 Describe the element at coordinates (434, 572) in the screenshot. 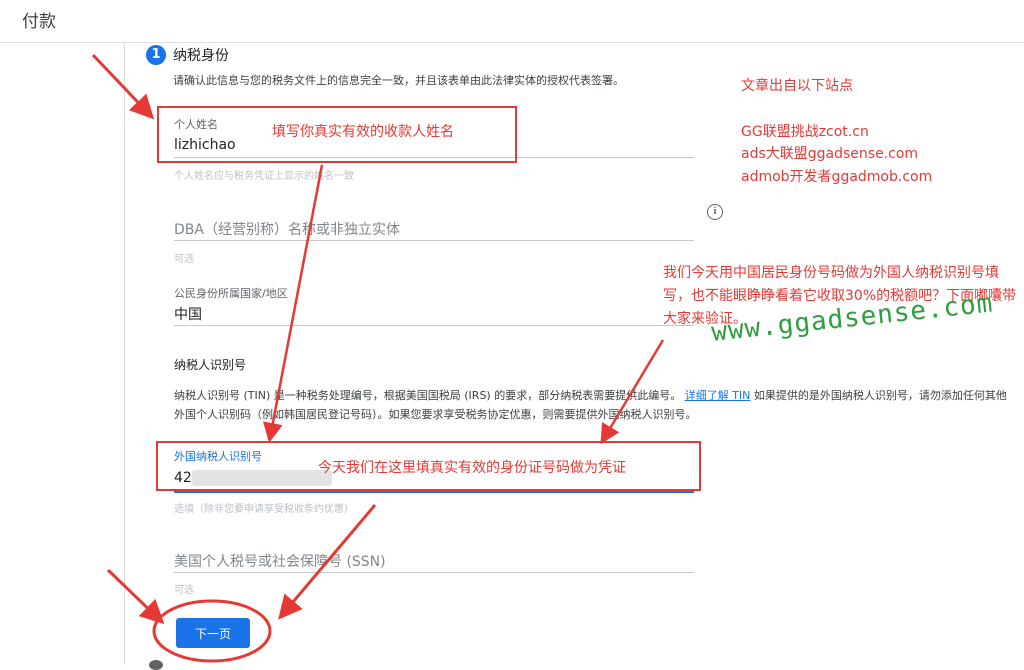

I see `ssn-underline` at that location.